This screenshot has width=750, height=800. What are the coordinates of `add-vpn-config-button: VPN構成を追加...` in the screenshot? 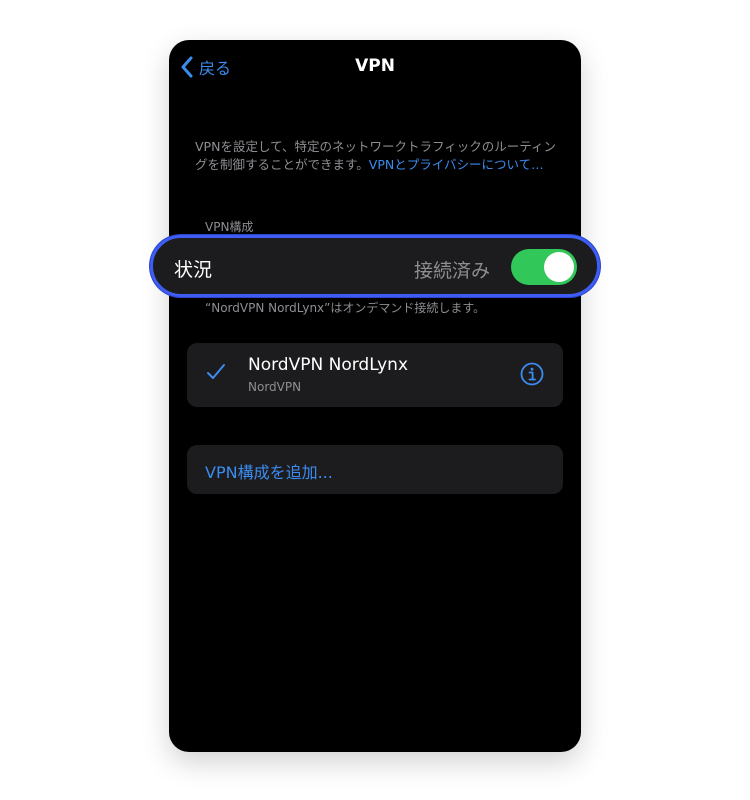 It's located at (375, 469).